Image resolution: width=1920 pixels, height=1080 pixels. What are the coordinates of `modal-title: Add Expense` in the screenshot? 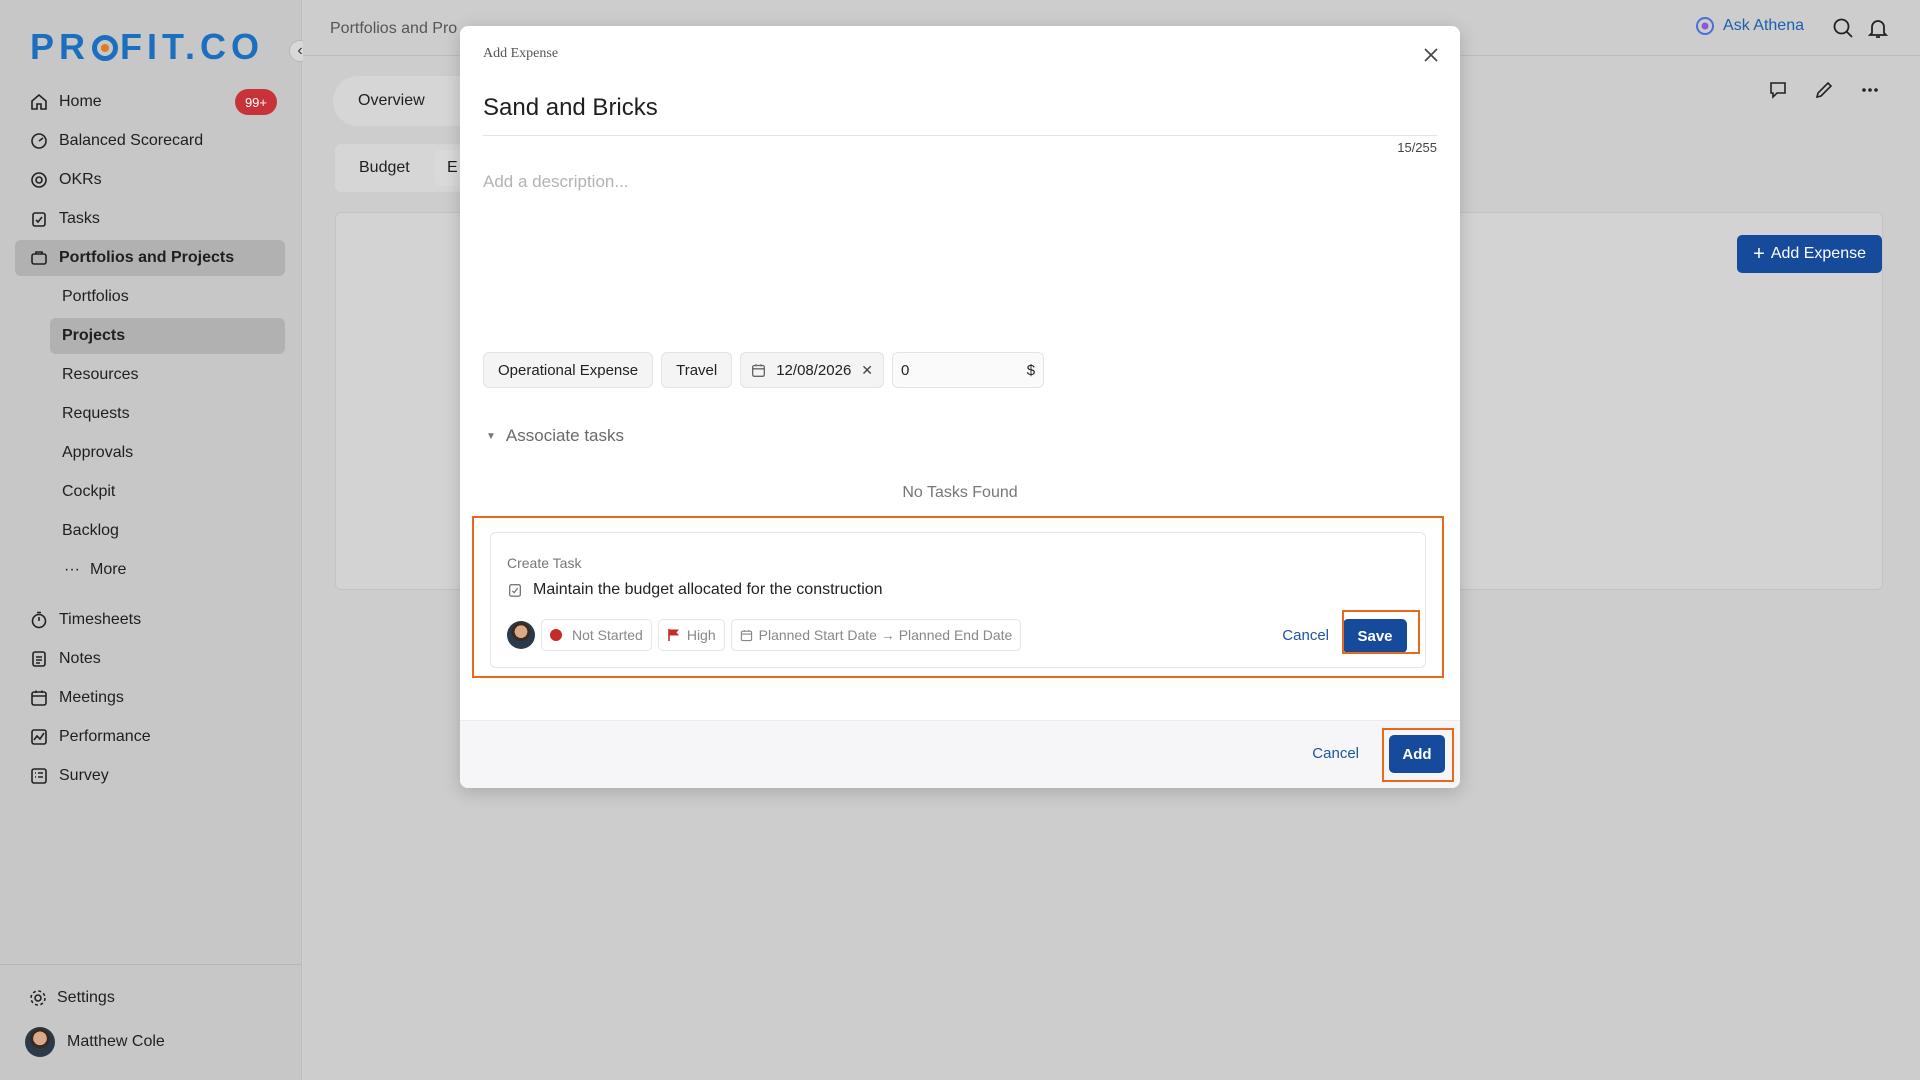 It's located at (521, 53).